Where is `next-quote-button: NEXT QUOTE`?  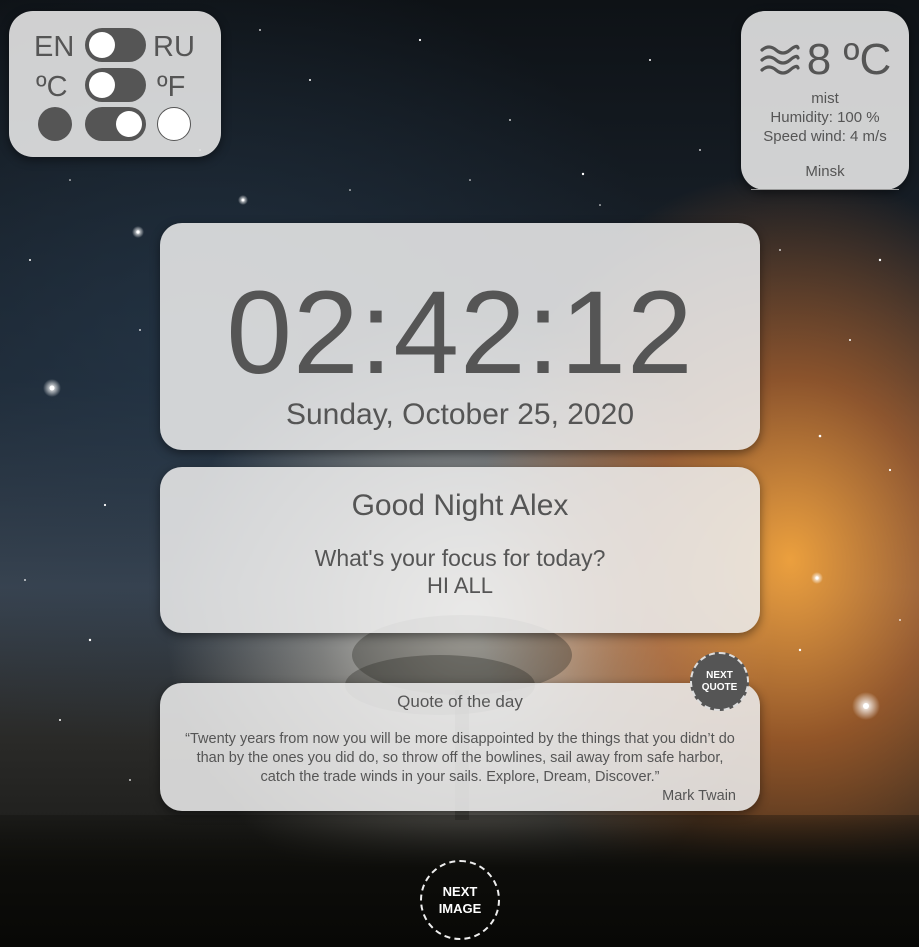
next-quote-button: NEXT QUOTE is located at coordinates (719, 681).